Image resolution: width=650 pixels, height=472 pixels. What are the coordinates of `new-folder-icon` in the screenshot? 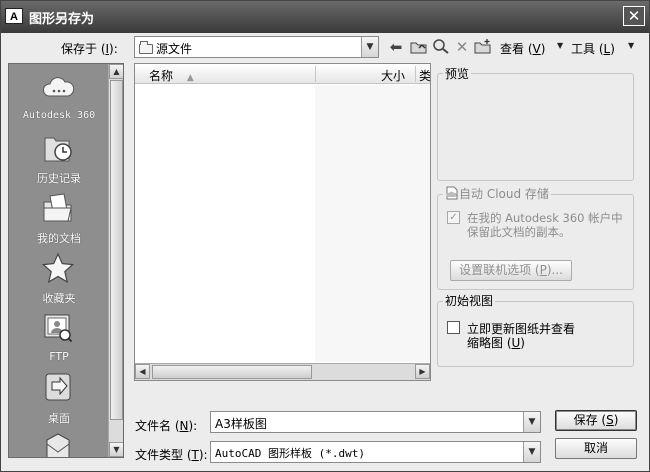 It's located at (483, 47).